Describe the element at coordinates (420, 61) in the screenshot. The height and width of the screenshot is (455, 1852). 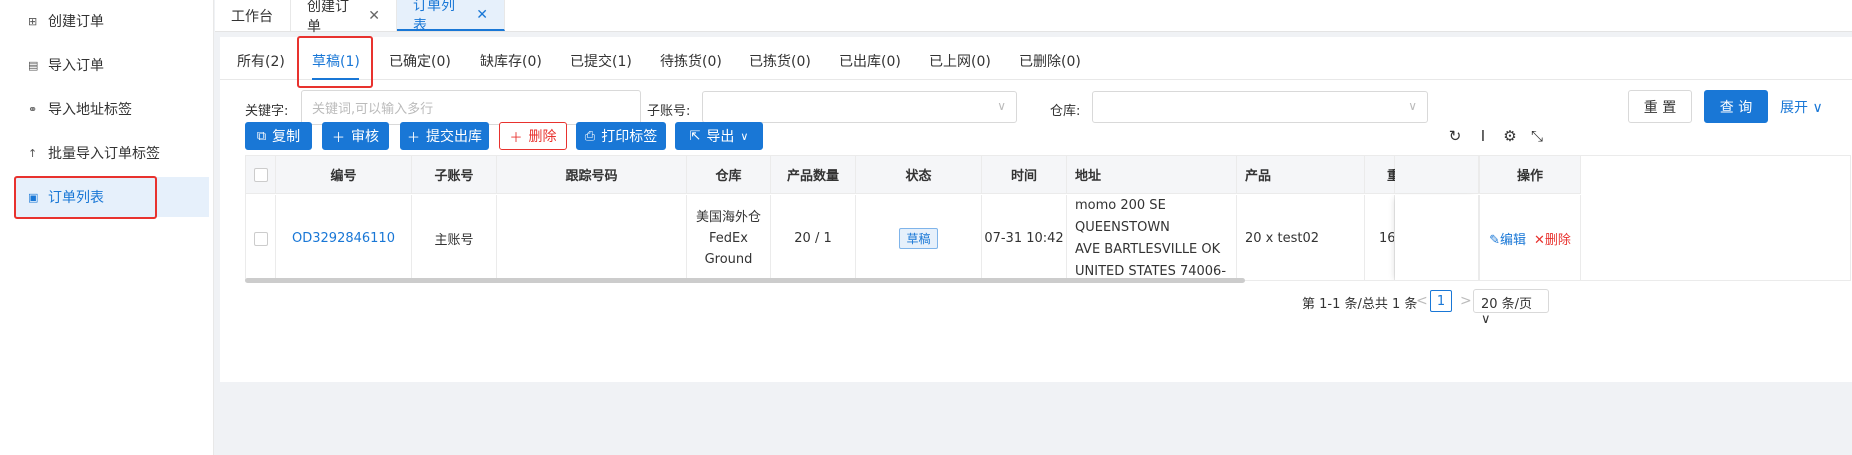
I see `status-tab-confirmed: 已确定(0)` at that location.